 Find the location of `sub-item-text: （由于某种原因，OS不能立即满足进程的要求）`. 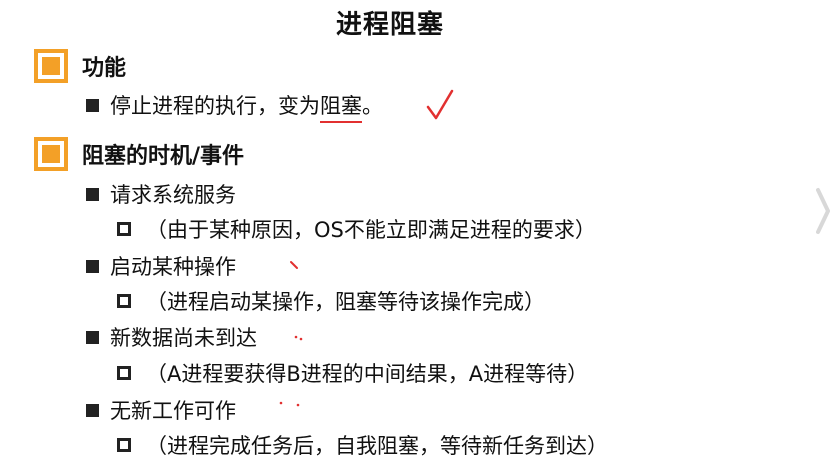

sub-item-text: （由于某种原因，OS不能立即满足进程的要求） is located at coordinates (371, 230).